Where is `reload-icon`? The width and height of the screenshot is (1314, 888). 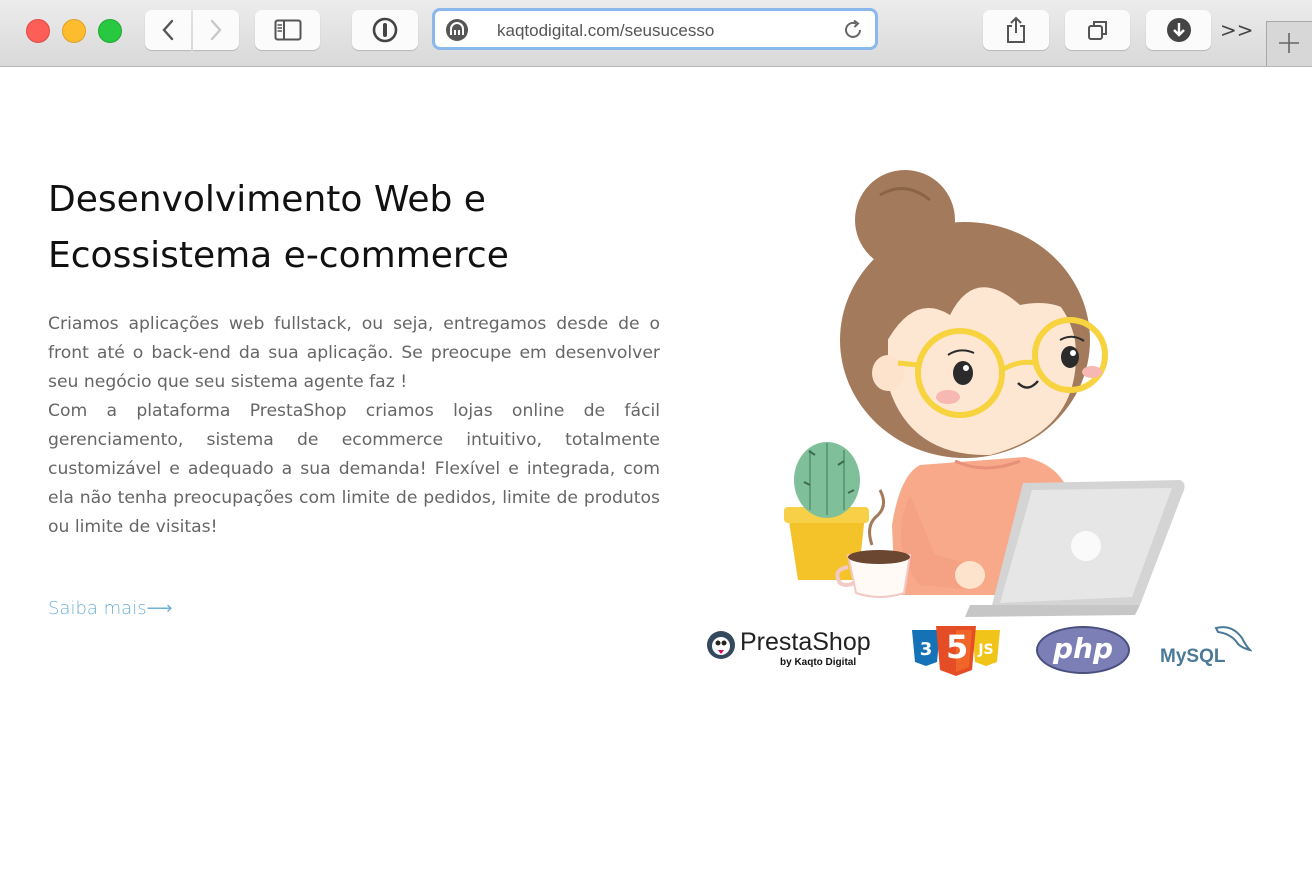
reload-icon is located at coordinates (853, 30).